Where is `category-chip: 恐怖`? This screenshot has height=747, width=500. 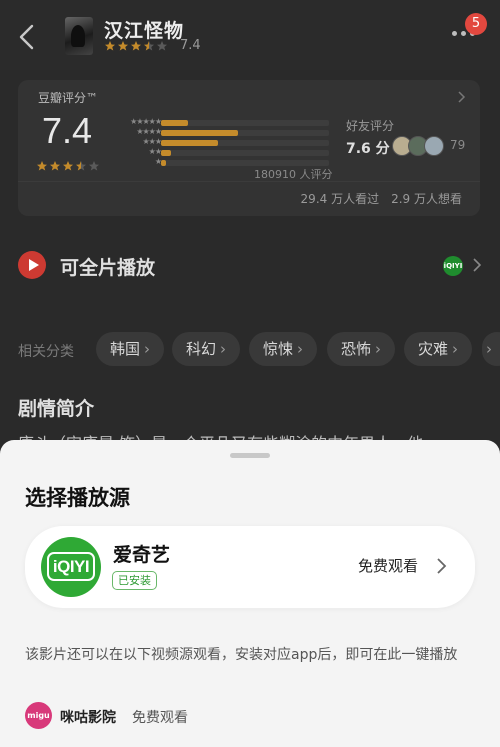
category-chip: 恐怖 is located at coordinates (361, 349).